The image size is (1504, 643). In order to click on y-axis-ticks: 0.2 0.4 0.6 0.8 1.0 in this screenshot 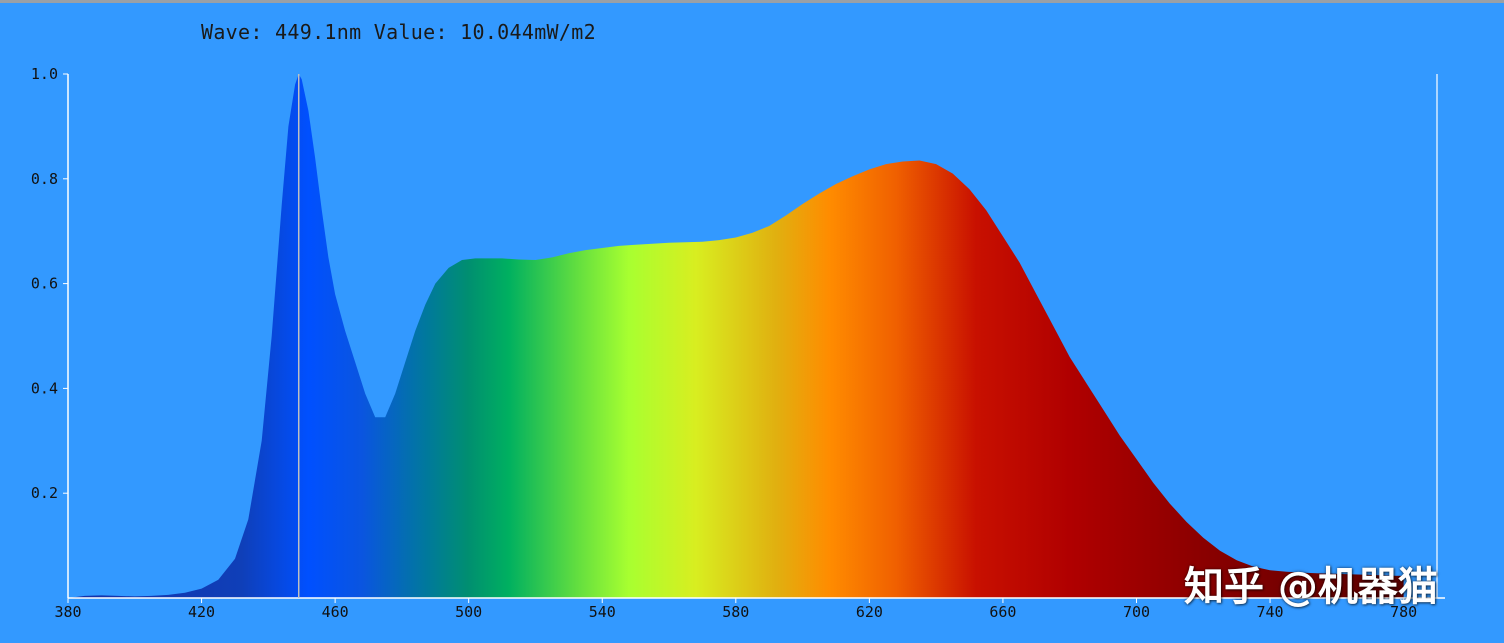, I will do `click(49, 283)`.